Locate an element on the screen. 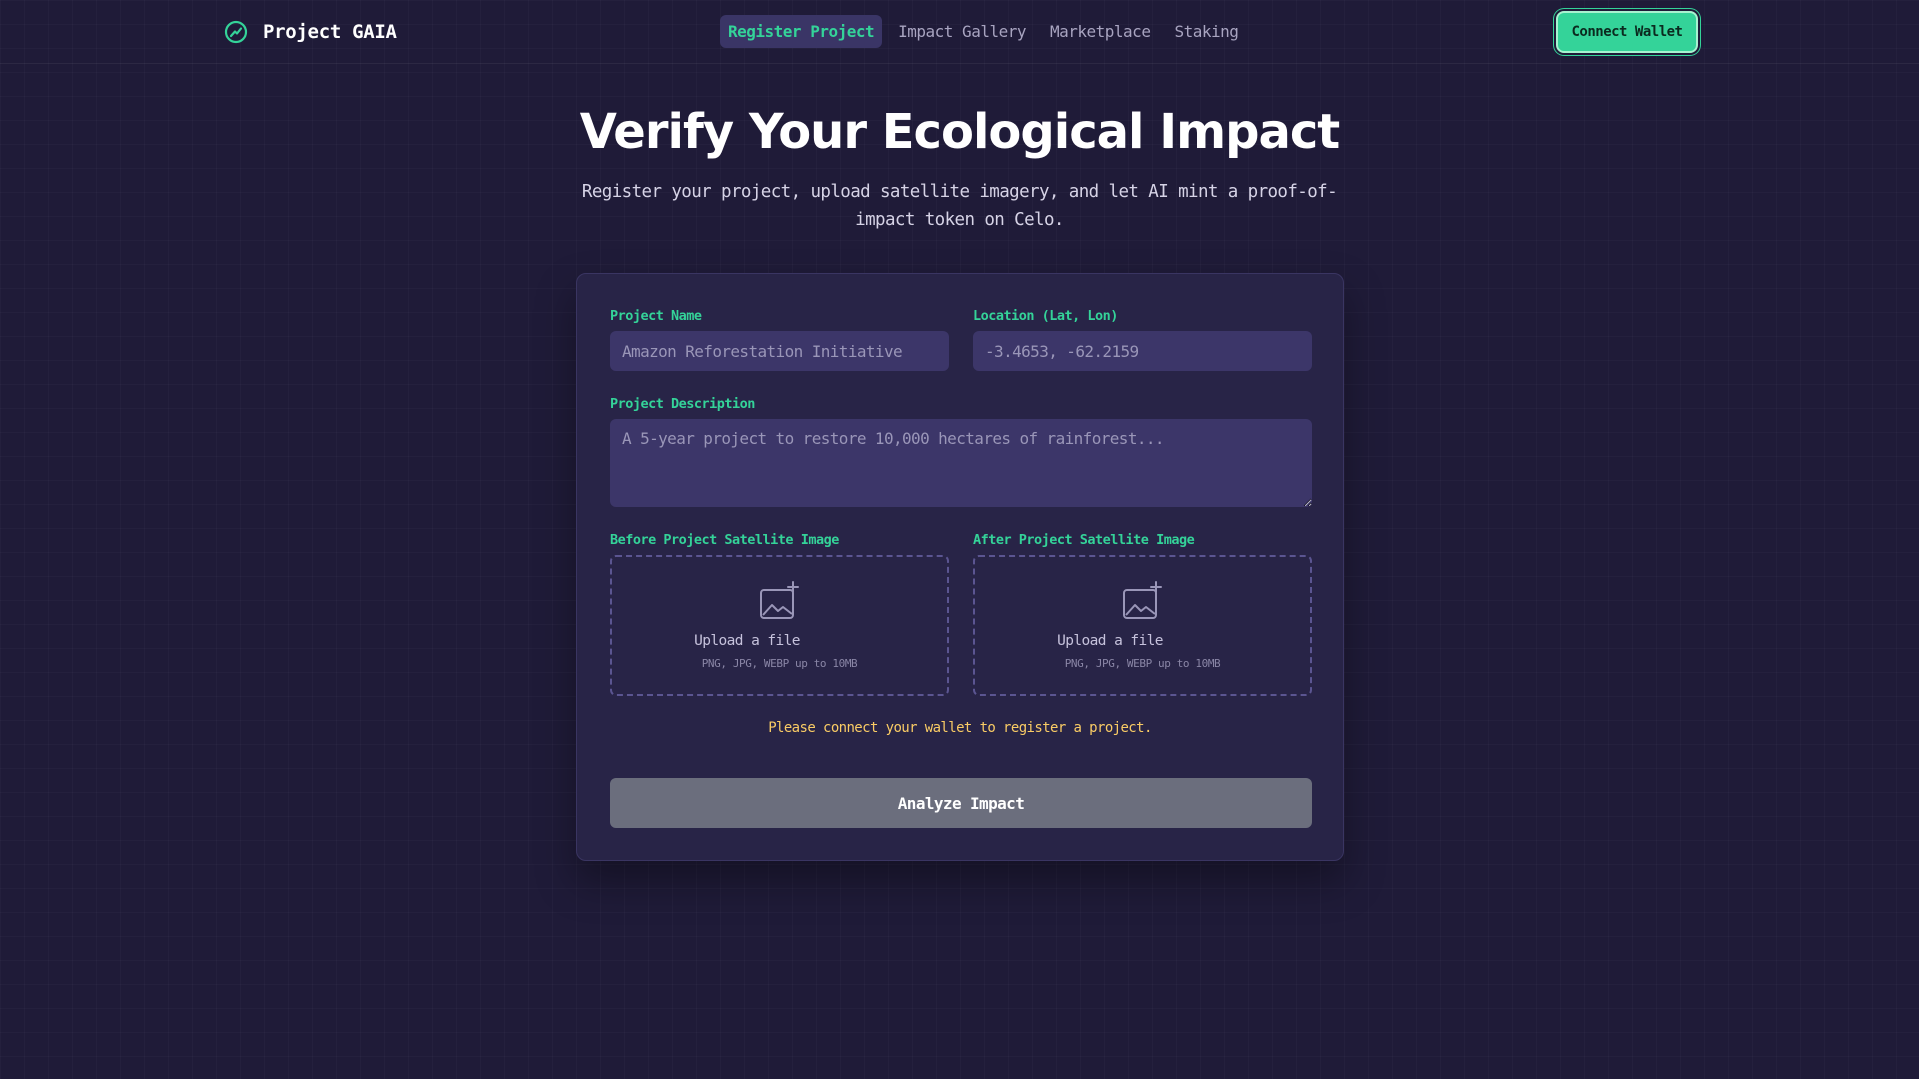 This screenshot has height=1079, width=1919. location-label: Location (Lat, Lon) is located at coordinates (1045, 316).